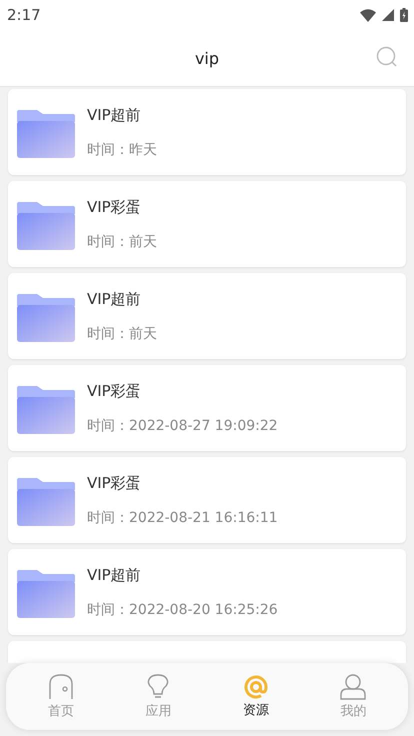 This screenshot has height=736, width=414. What do you see at coordinates (404, 15) in the screenshot?
I see `battery-icon` at bounding box center [404, 15].